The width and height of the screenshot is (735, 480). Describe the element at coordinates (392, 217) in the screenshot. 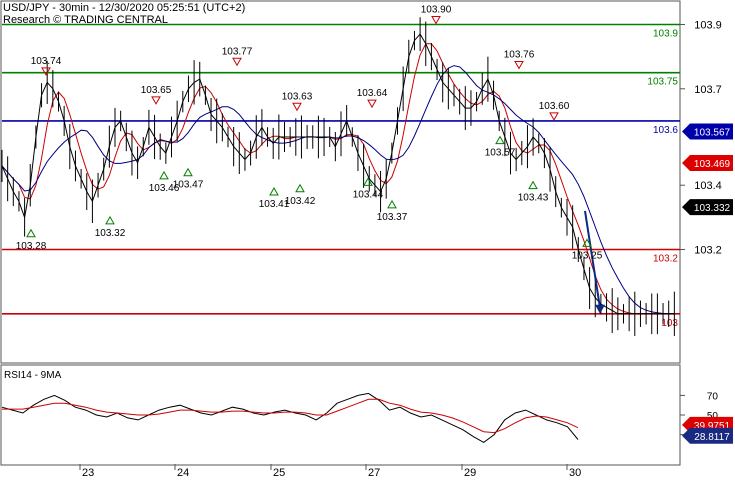

I see `trough-label: 103.37` at that location.